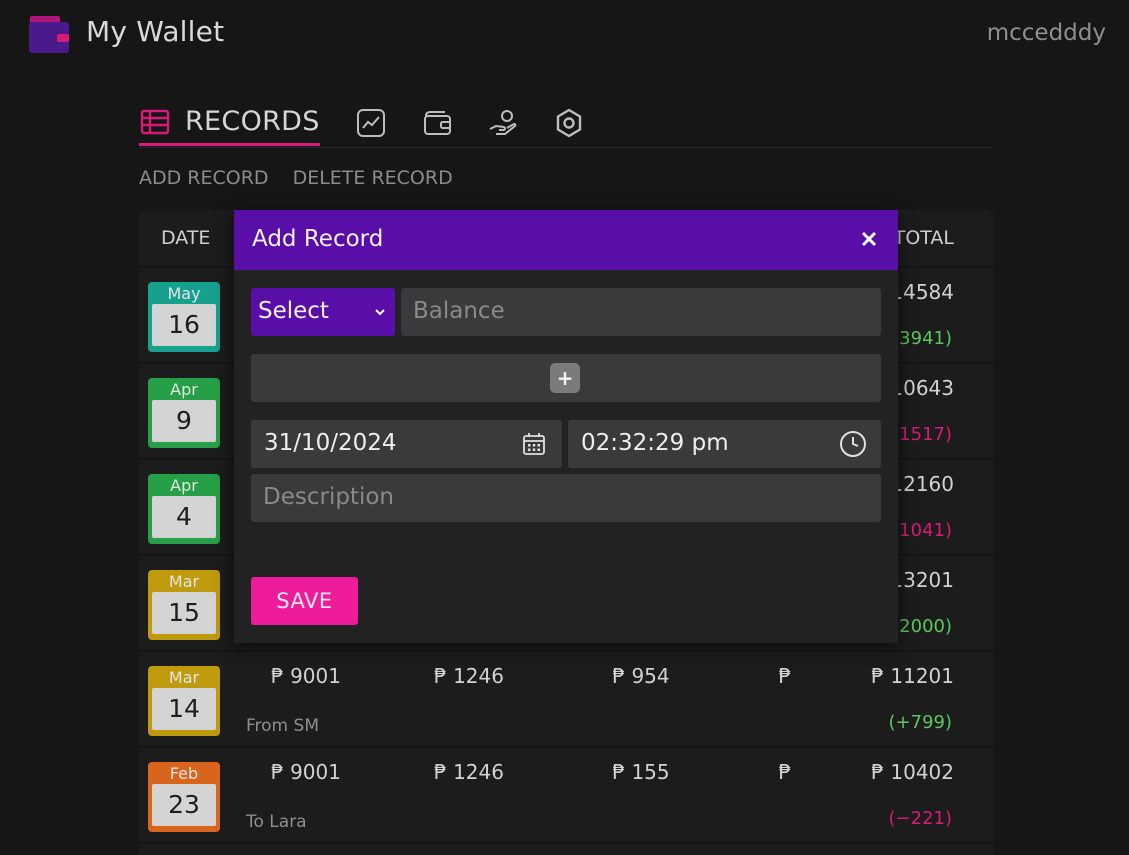 The height and width of the screenshot is (855, 1129). I want to click on table-icon, so click(155, 122).